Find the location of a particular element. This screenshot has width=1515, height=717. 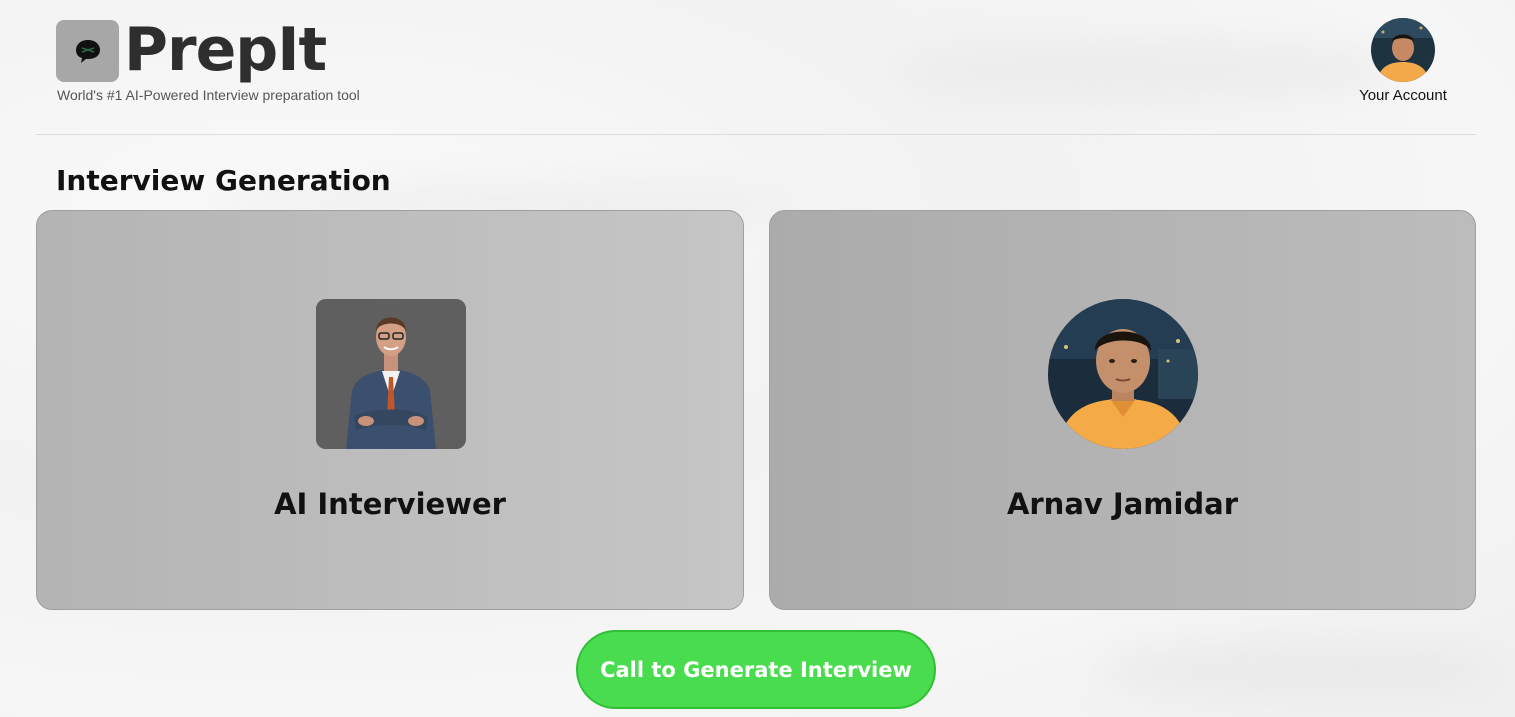

ai-interviewer-avatar-icon is located at coordinates (391, 374).